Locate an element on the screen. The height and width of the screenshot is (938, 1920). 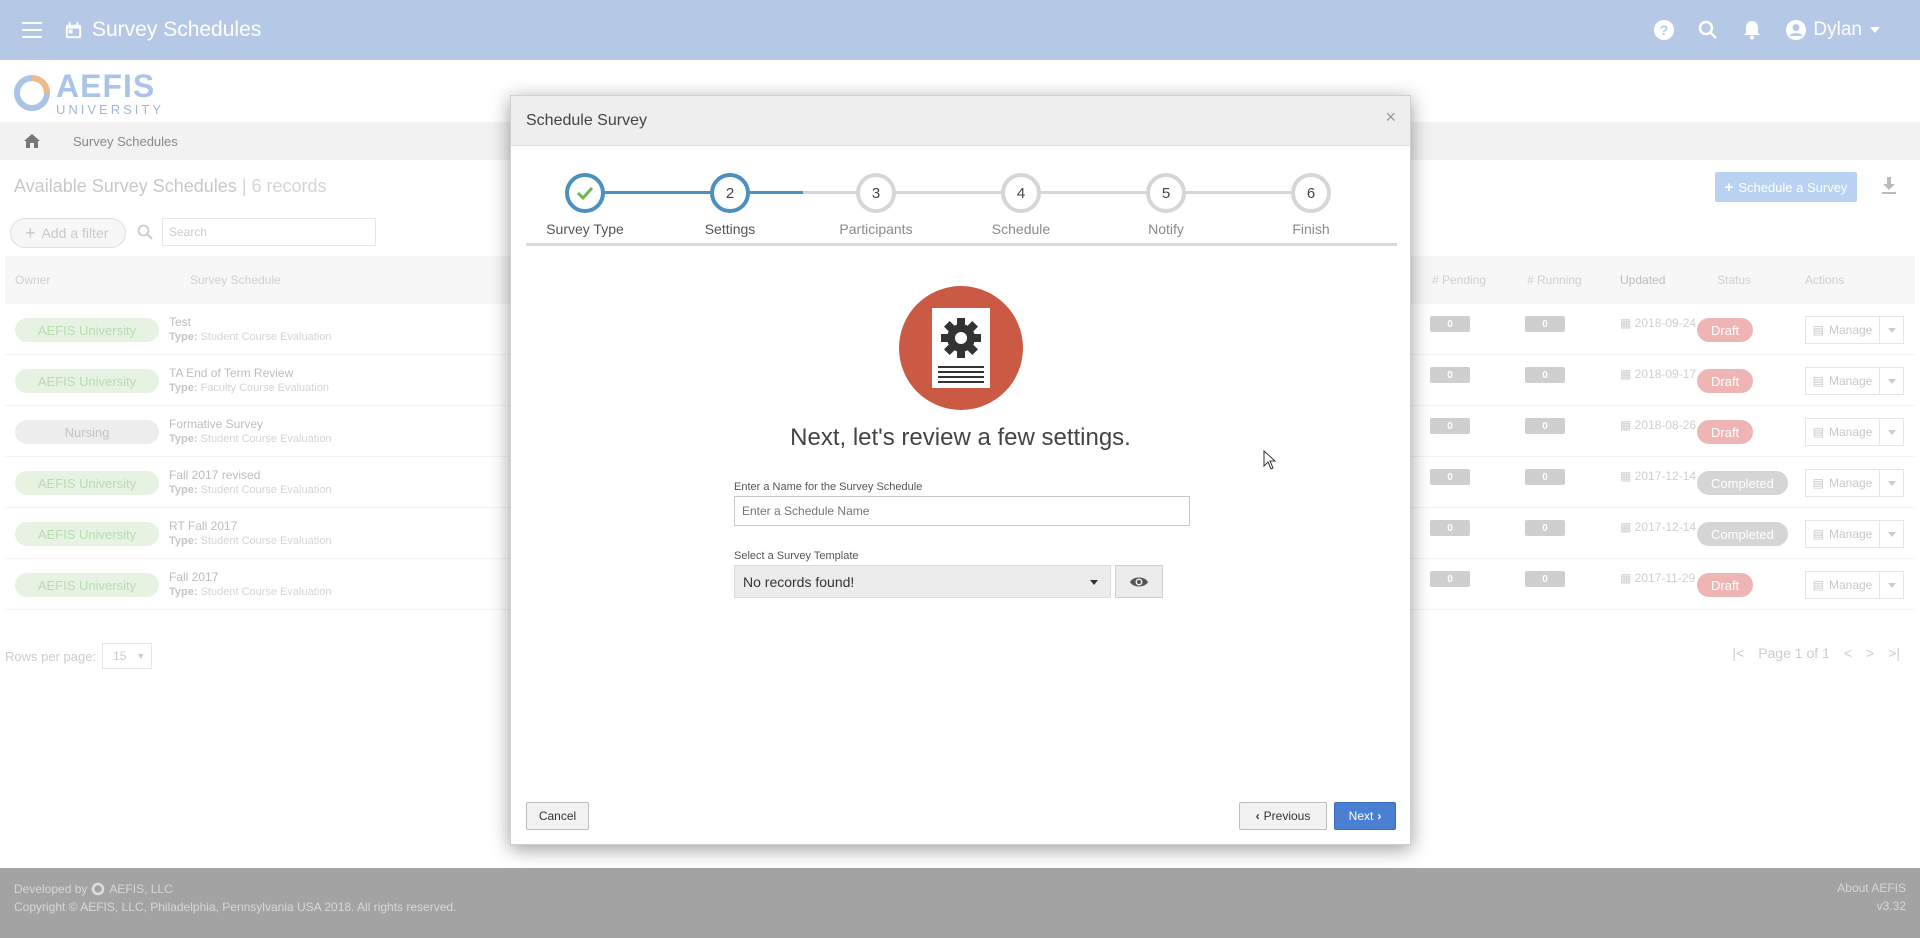
preview-template-button is located at coordinates (1139, 581).